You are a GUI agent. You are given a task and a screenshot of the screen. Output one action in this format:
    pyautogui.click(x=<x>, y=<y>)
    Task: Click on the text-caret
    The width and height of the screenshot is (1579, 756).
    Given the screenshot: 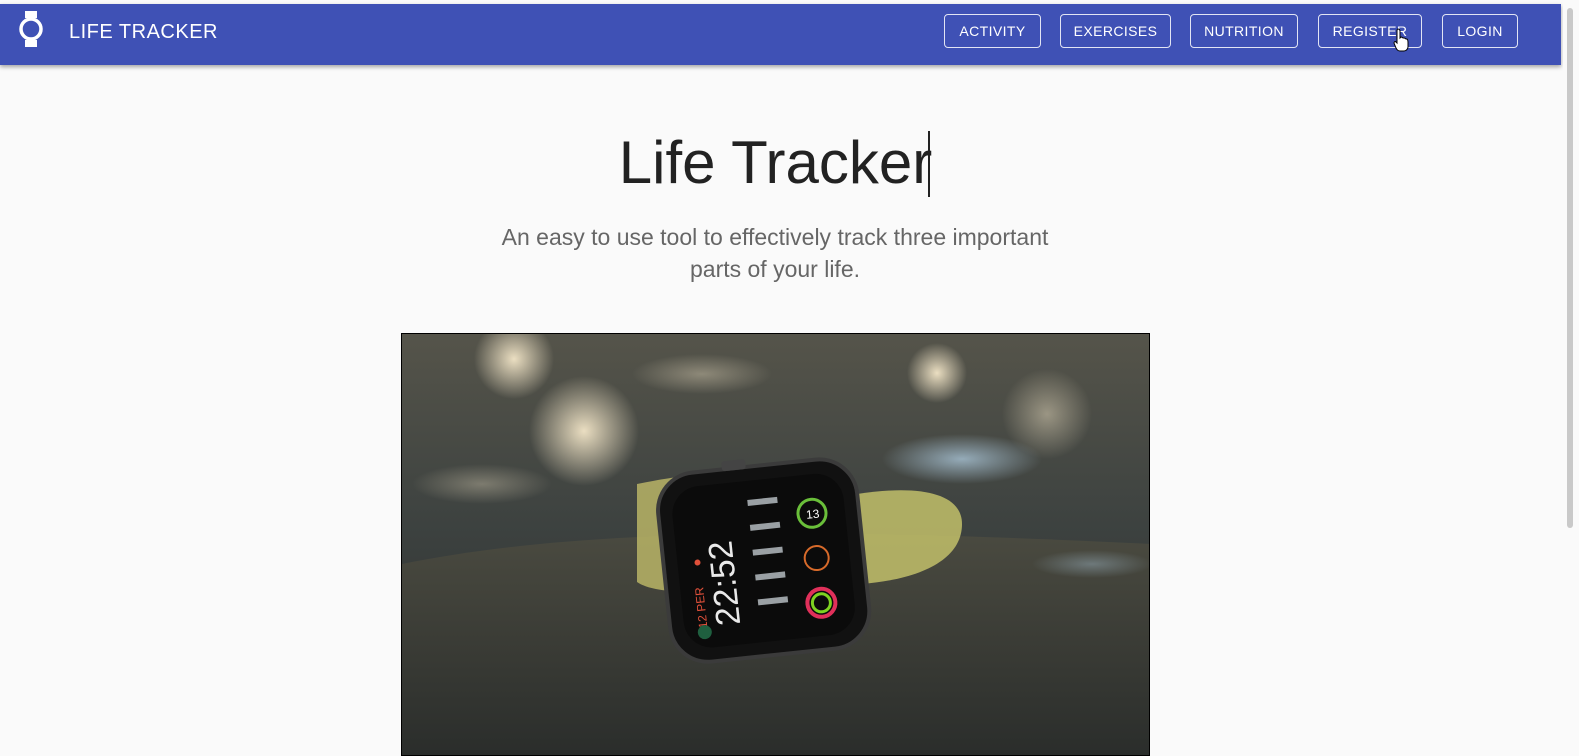 What is the action you would take?
    pyautogui.click(x=929, y=164)
    